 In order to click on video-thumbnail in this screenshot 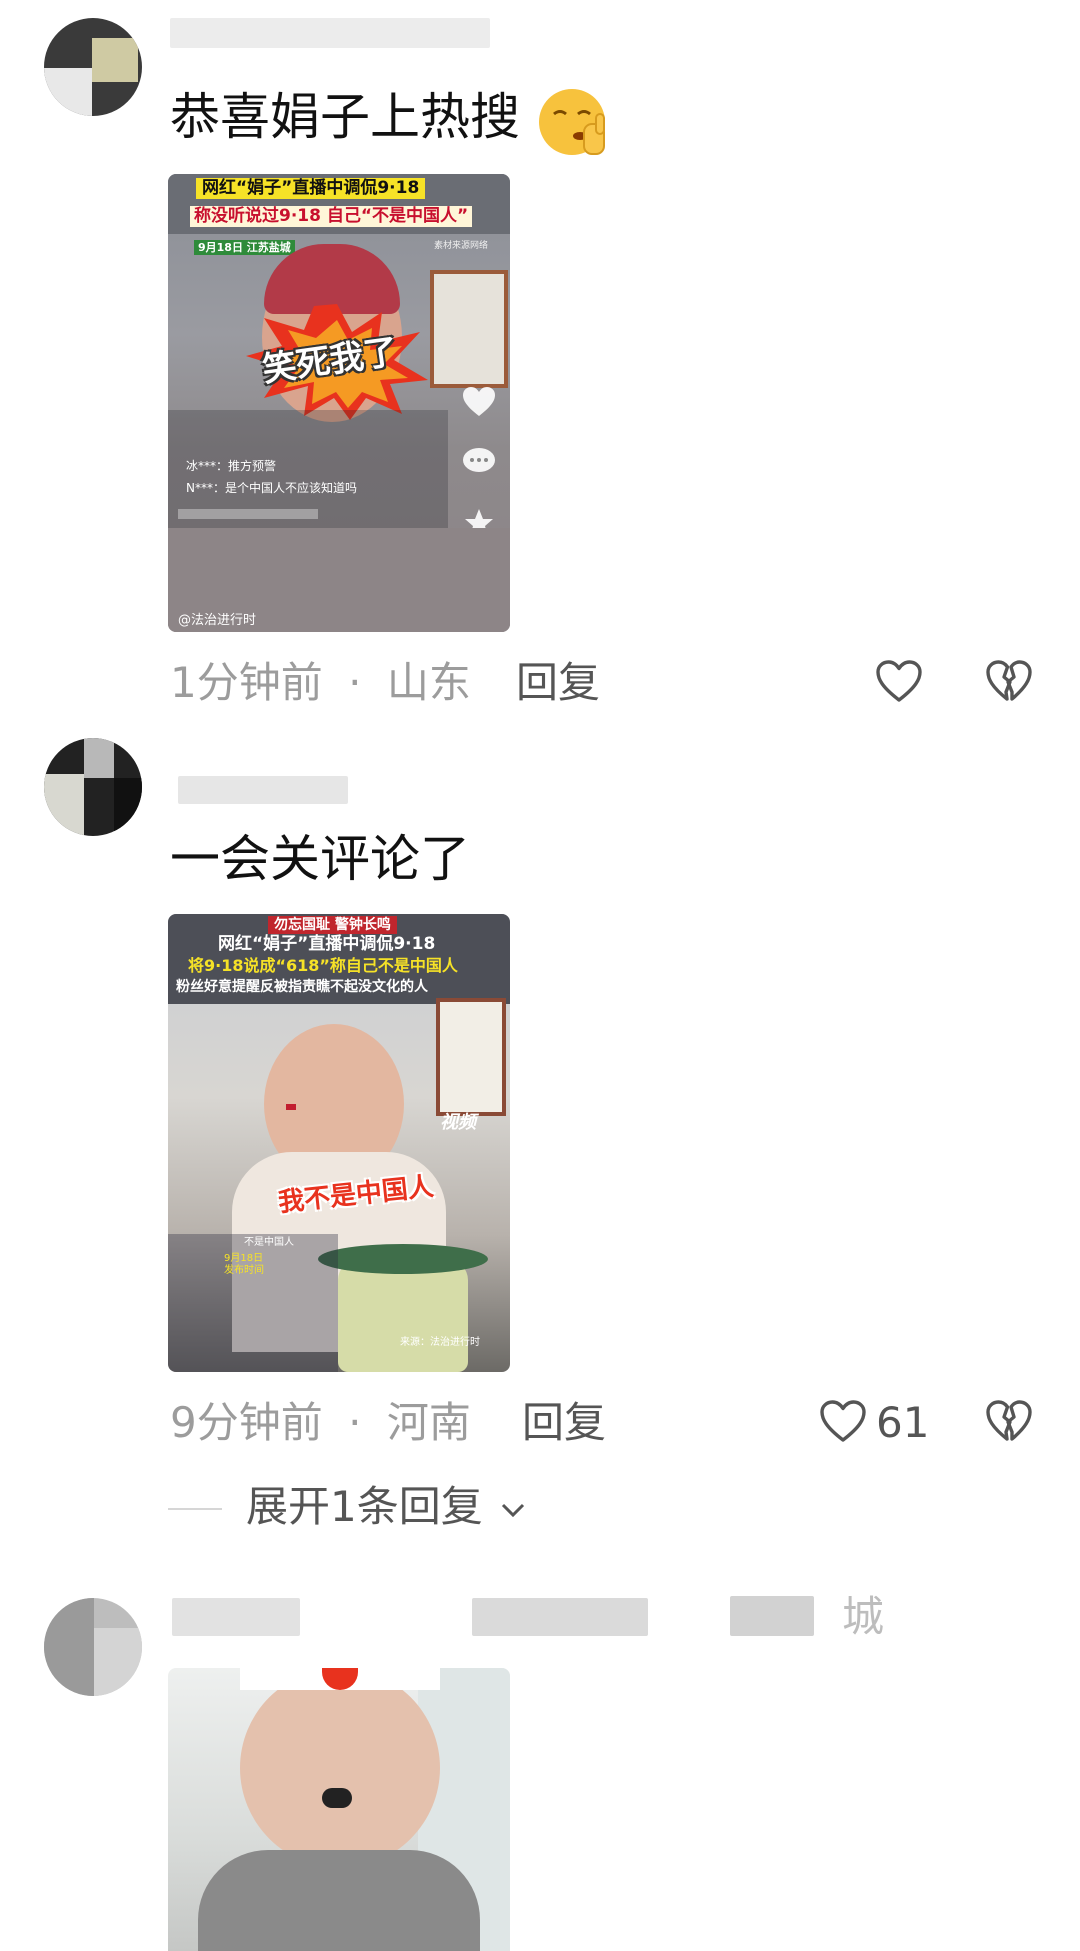, I will do `click(339, 1809)`.